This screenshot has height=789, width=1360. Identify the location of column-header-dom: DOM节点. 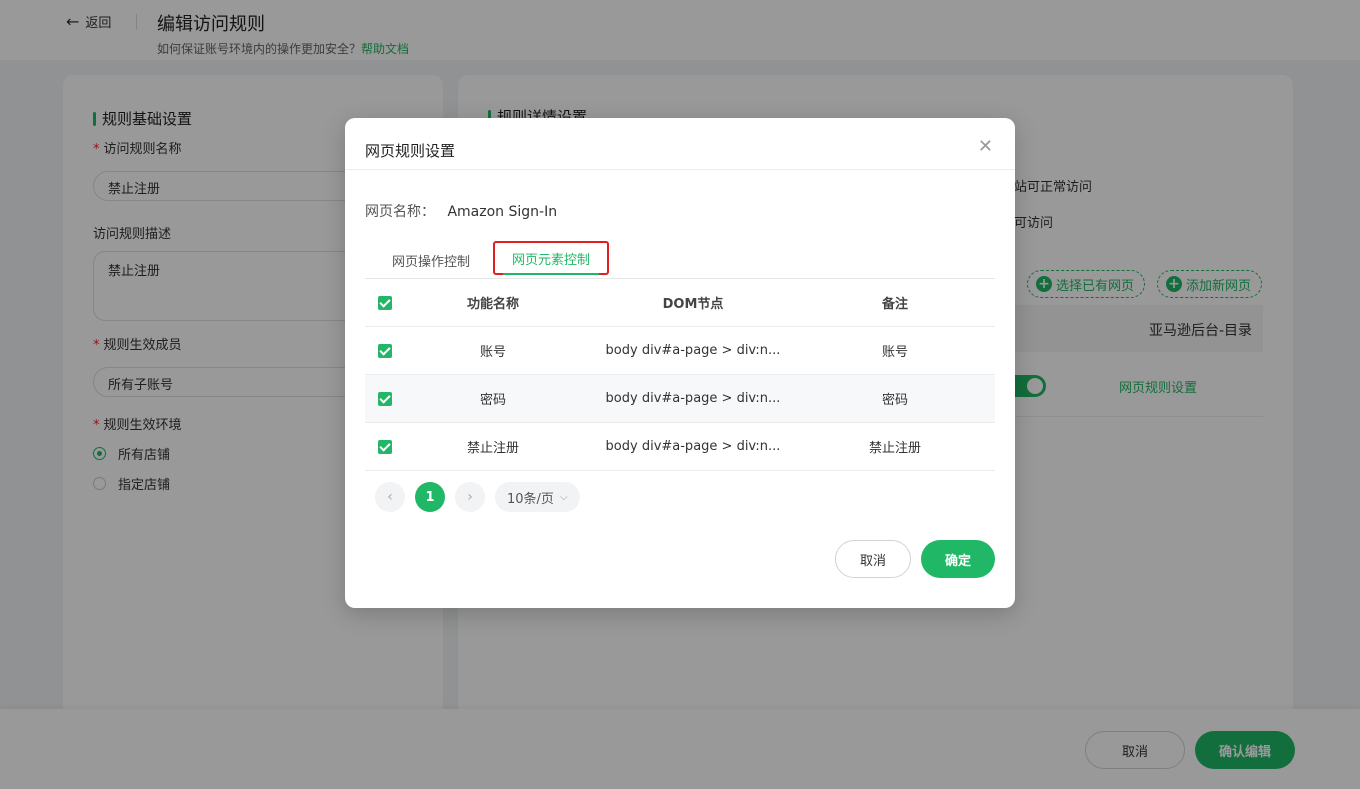
(693, 304).